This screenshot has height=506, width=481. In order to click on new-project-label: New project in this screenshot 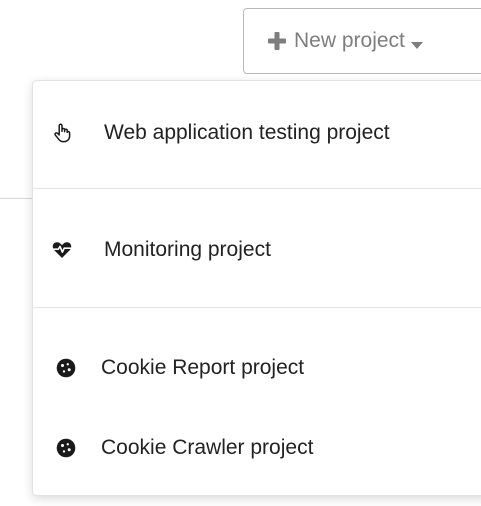, I will do `click(349, 40)`.